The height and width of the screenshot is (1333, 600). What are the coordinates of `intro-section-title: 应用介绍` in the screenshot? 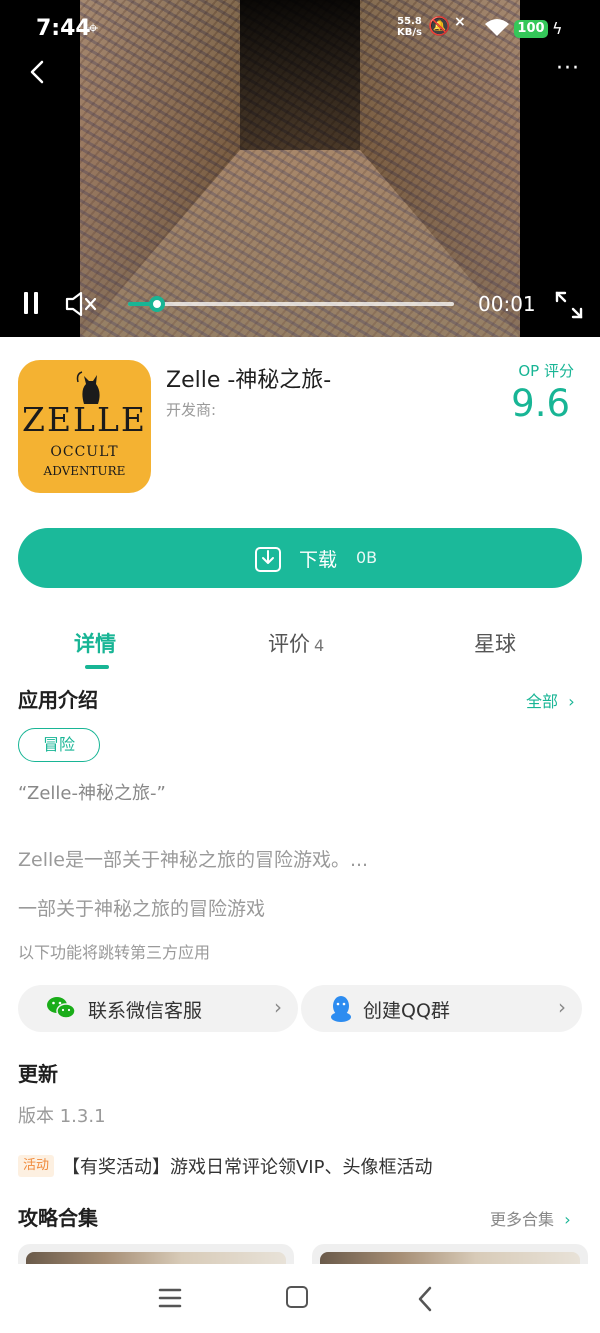 It's located at (58, 700).